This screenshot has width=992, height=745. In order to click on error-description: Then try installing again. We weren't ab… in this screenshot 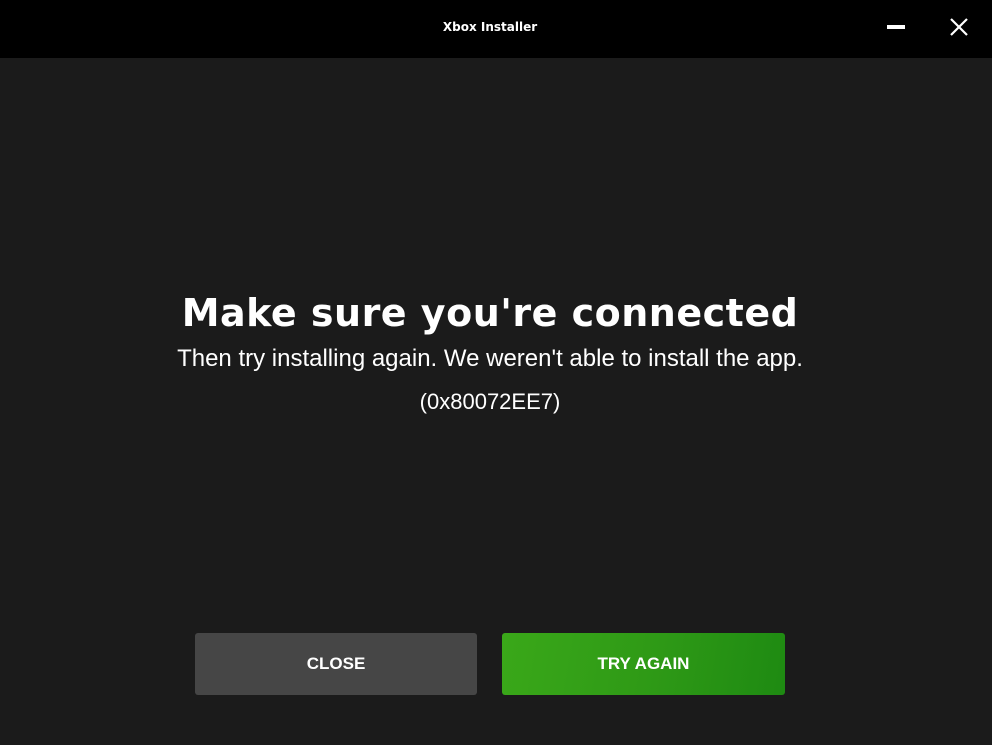, I will do `click(490, 358)`.